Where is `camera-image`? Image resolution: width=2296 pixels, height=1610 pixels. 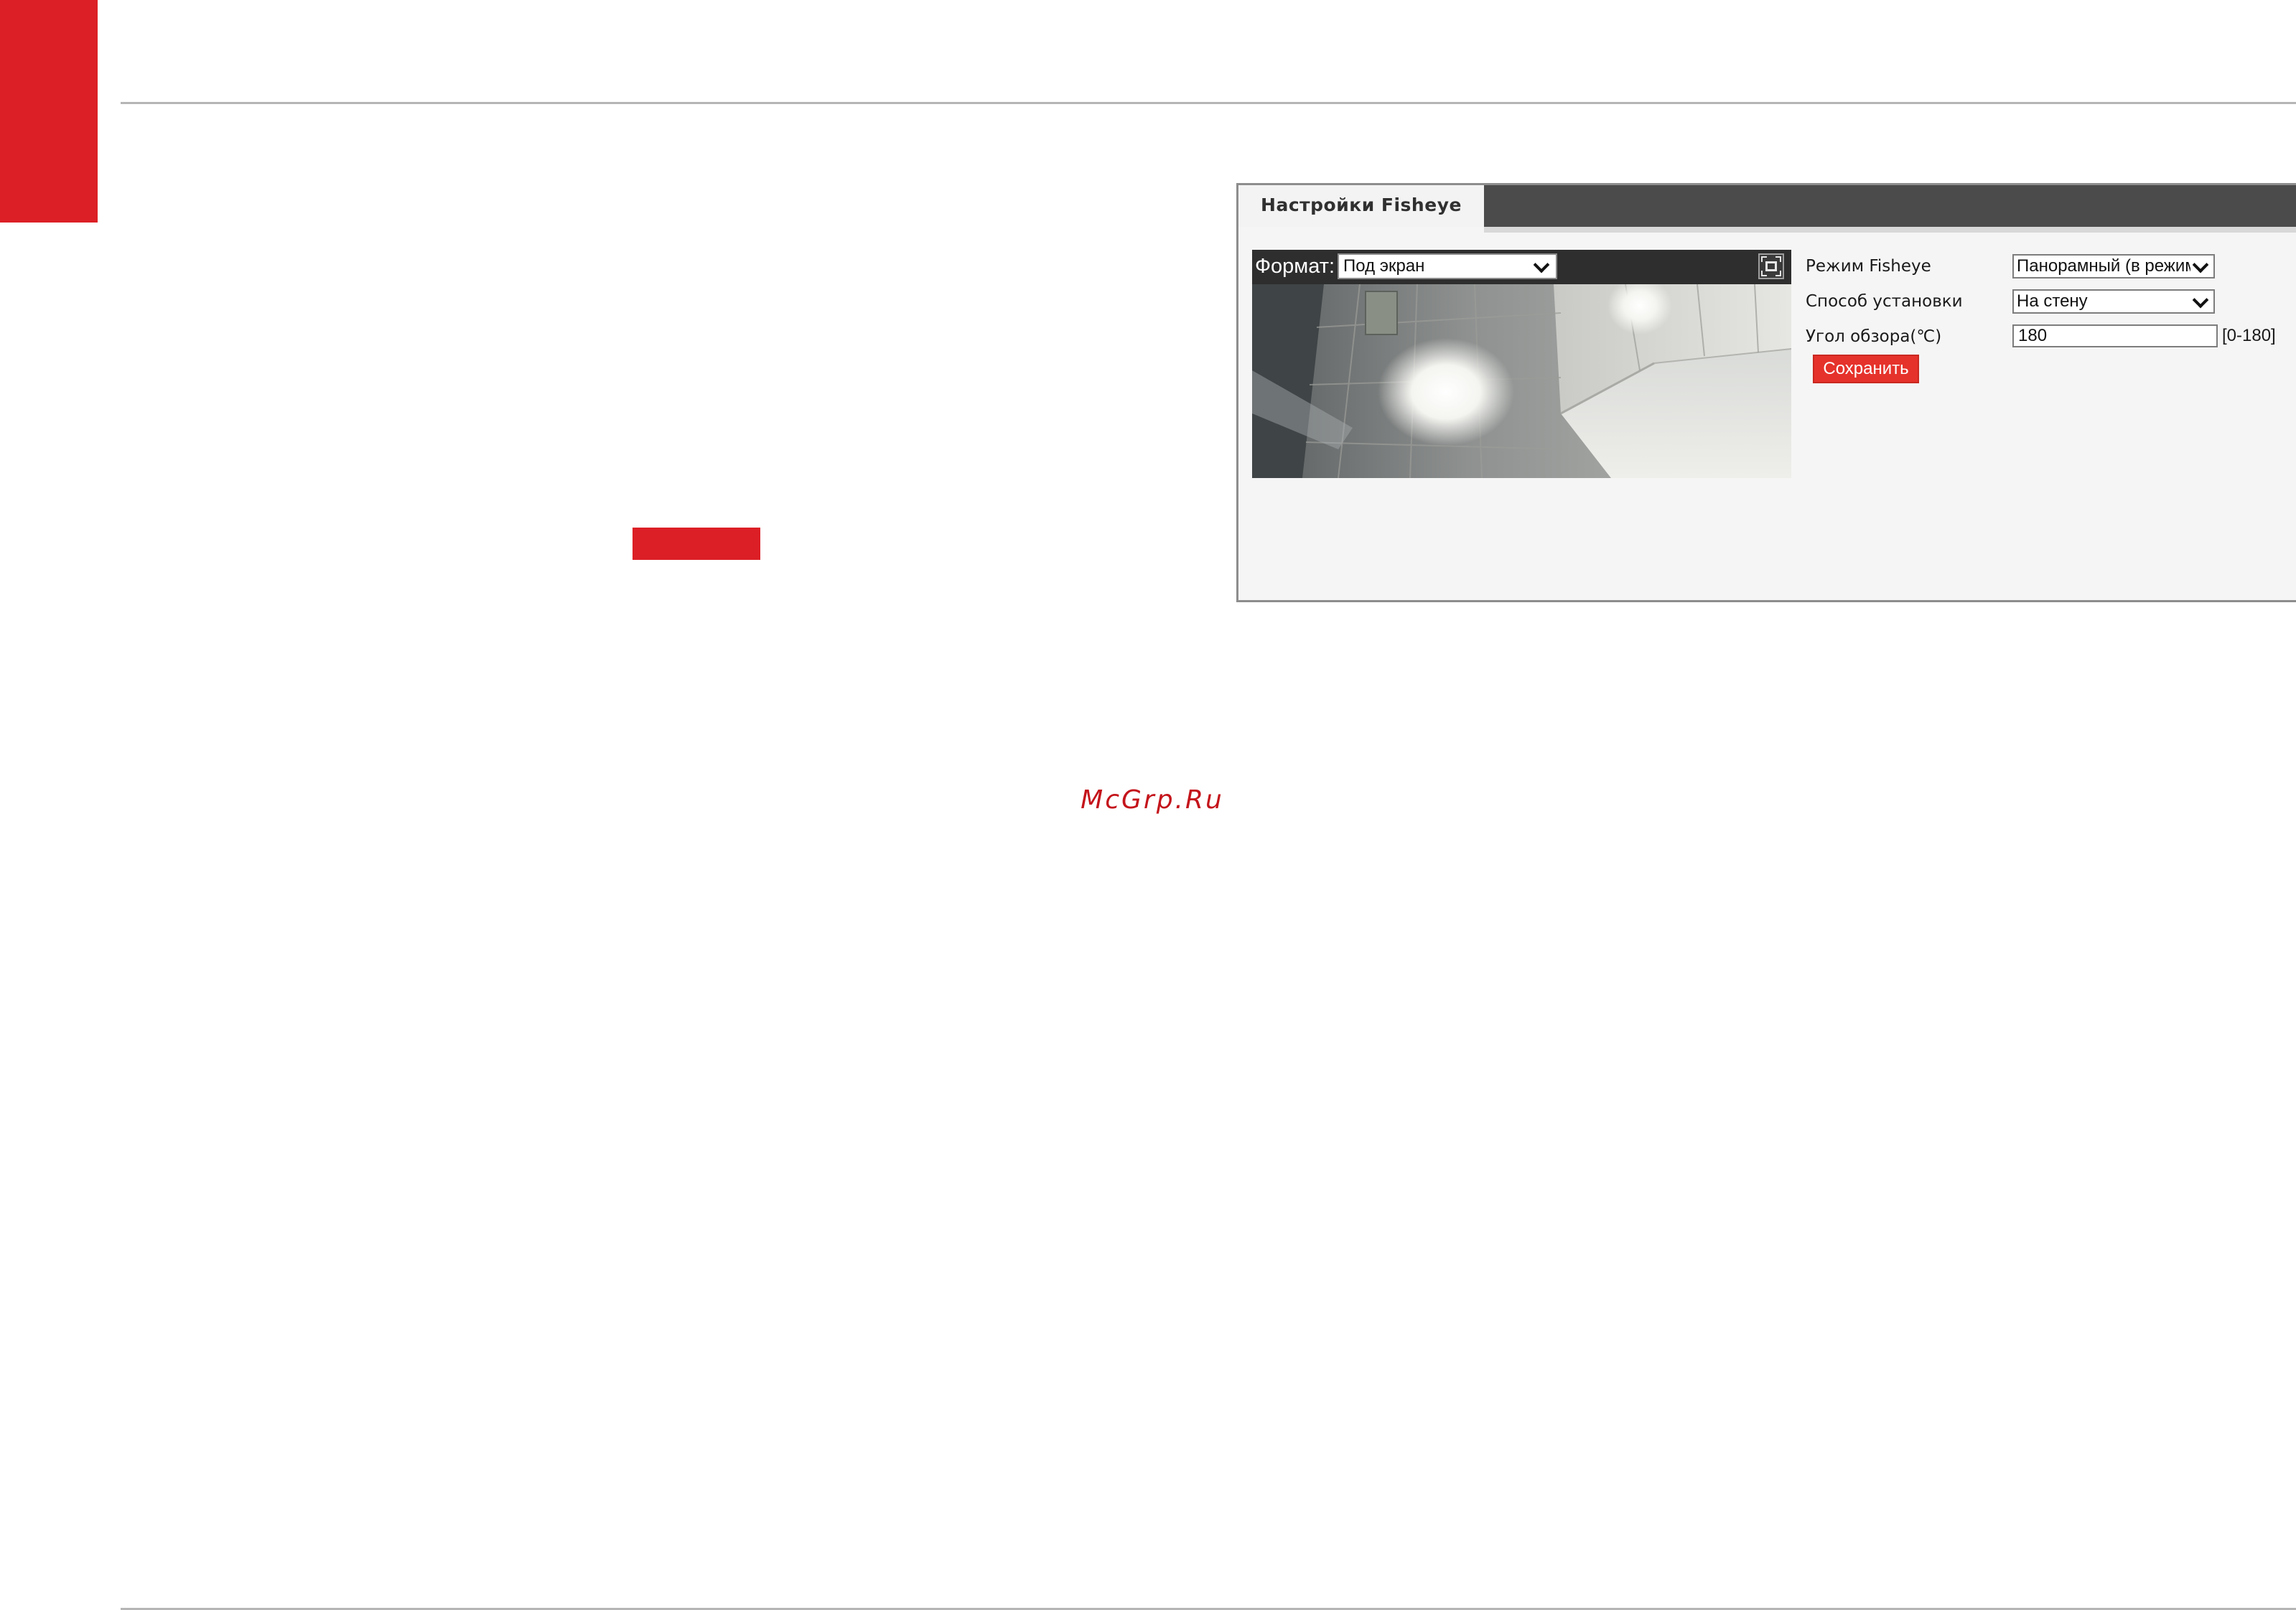 camera-image is located at coordinates (1521, 381).